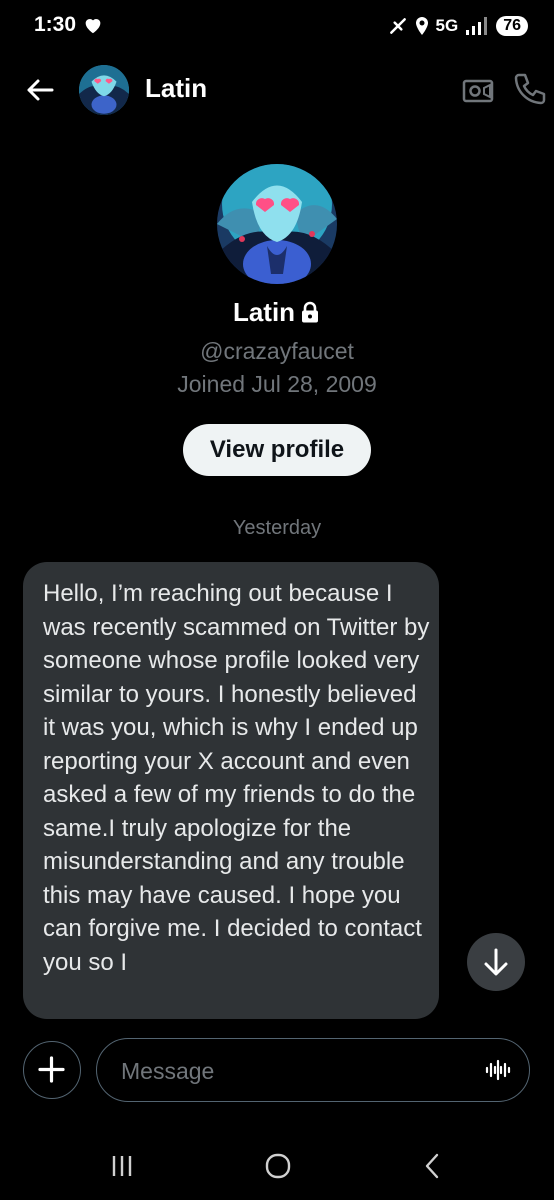 This screenshot has height=1200, width=554. What do you see at coordinates (397, 26) in the screenshot?
I see `data-saver-icon` at bounding box center [397, 26].